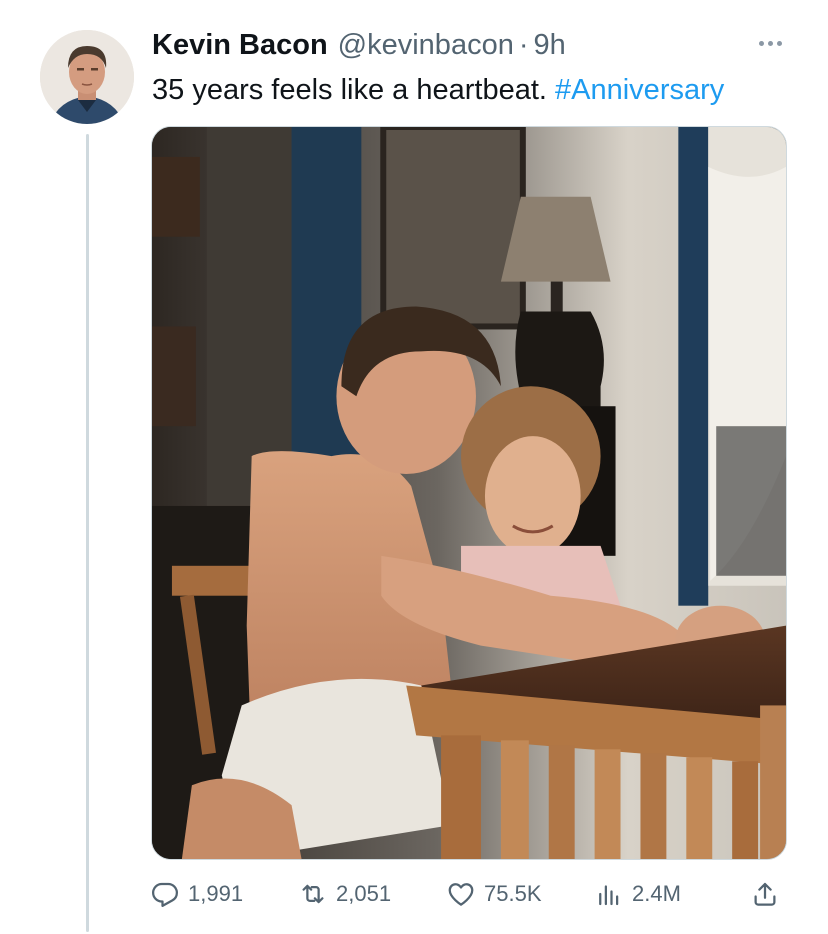 The height and width of the screenshot is (934, 828). I want to click on share-button, so click(765, 894).